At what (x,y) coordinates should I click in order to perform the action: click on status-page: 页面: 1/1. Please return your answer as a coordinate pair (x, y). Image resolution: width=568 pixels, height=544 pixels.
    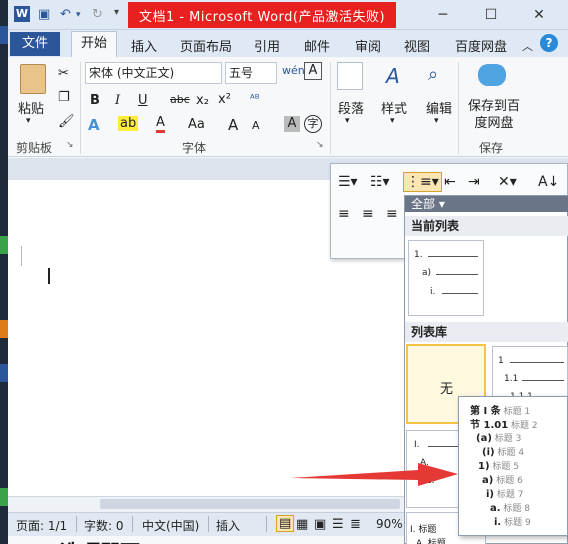
    Looking at the image, I should click on (41, 525).